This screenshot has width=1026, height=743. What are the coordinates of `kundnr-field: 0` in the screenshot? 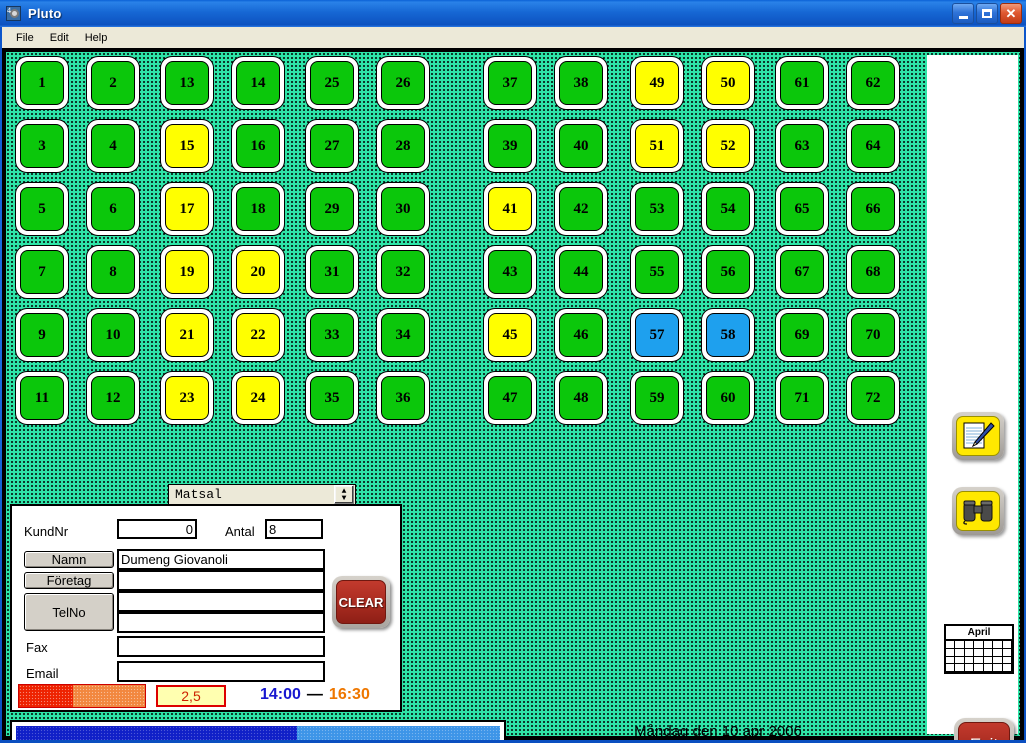 It's located at (157, 529).